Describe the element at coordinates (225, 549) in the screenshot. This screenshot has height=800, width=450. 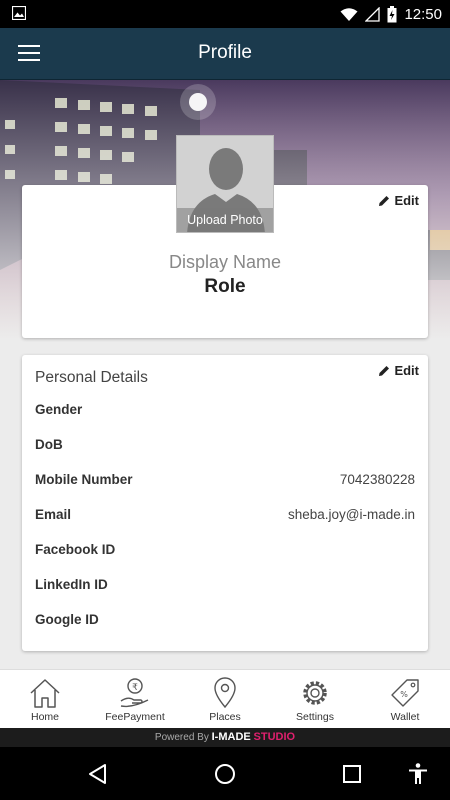
I see `detail-row-facebook: Facebook ID` at that location.